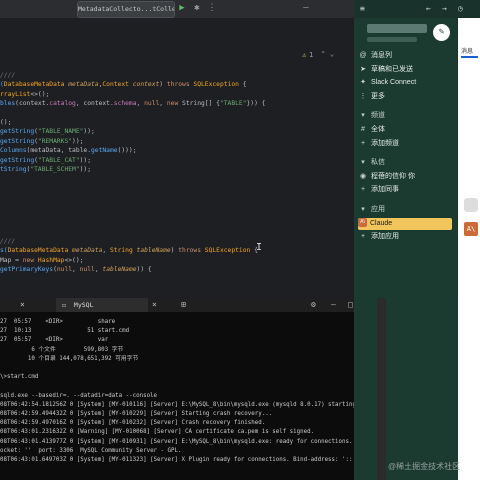 The image size is (480, 480). What do you see at coordinates (469, 57) in the screenshot?
I see `active-tab-indicator` at bounding box center [469, 57].